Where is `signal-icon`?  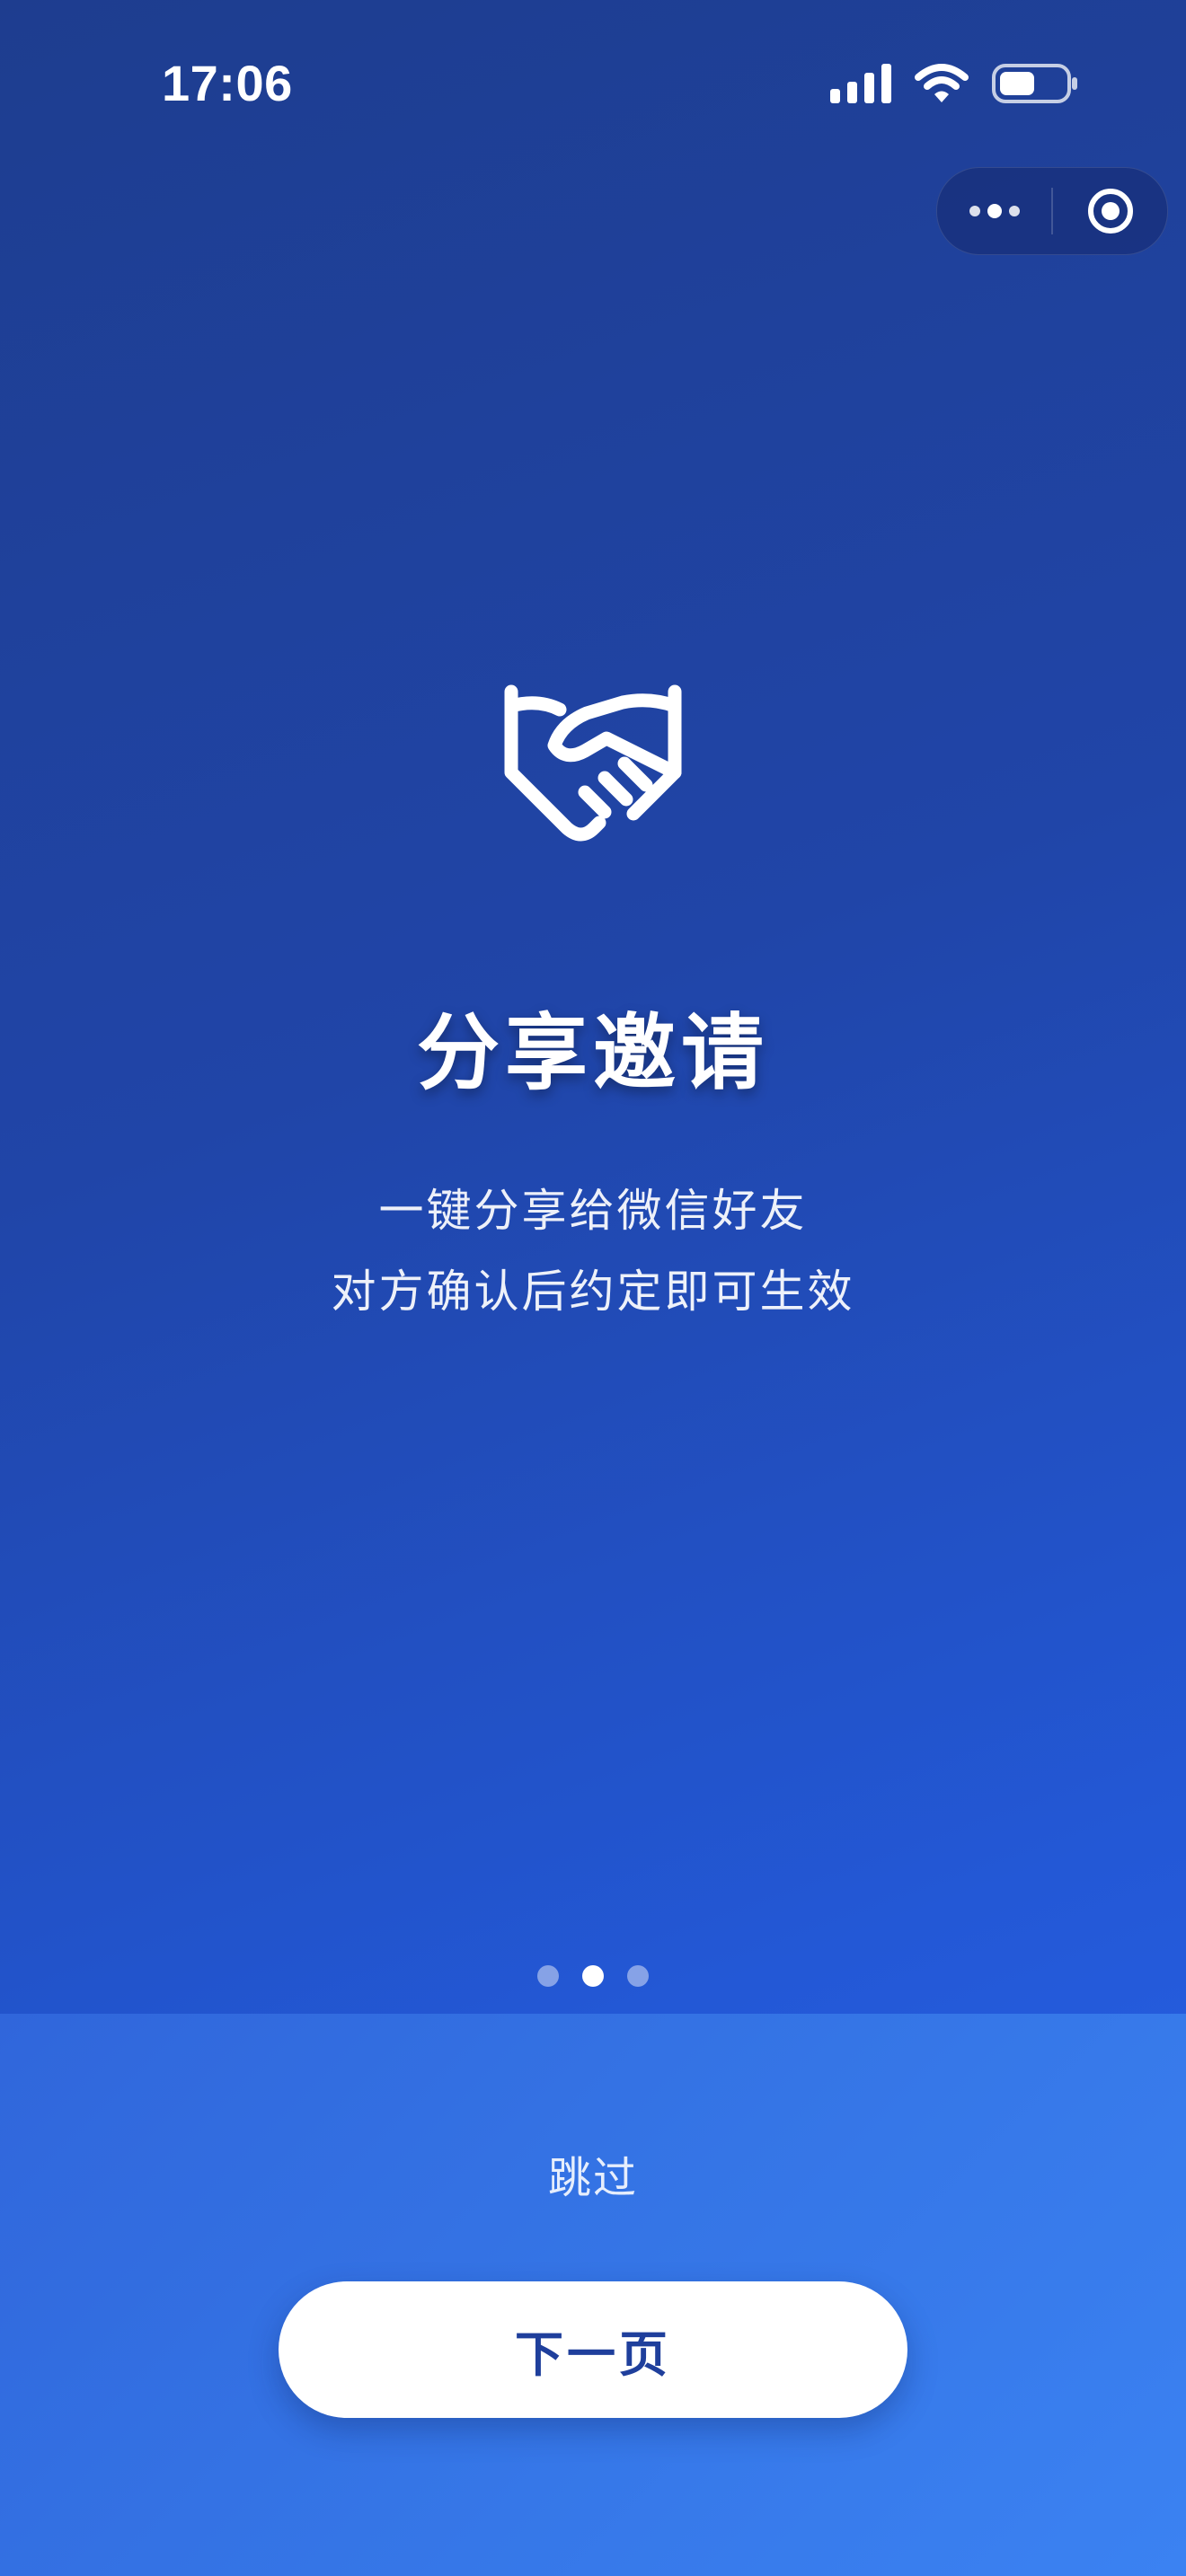
signal-icon is located at coordinates (860, 83).